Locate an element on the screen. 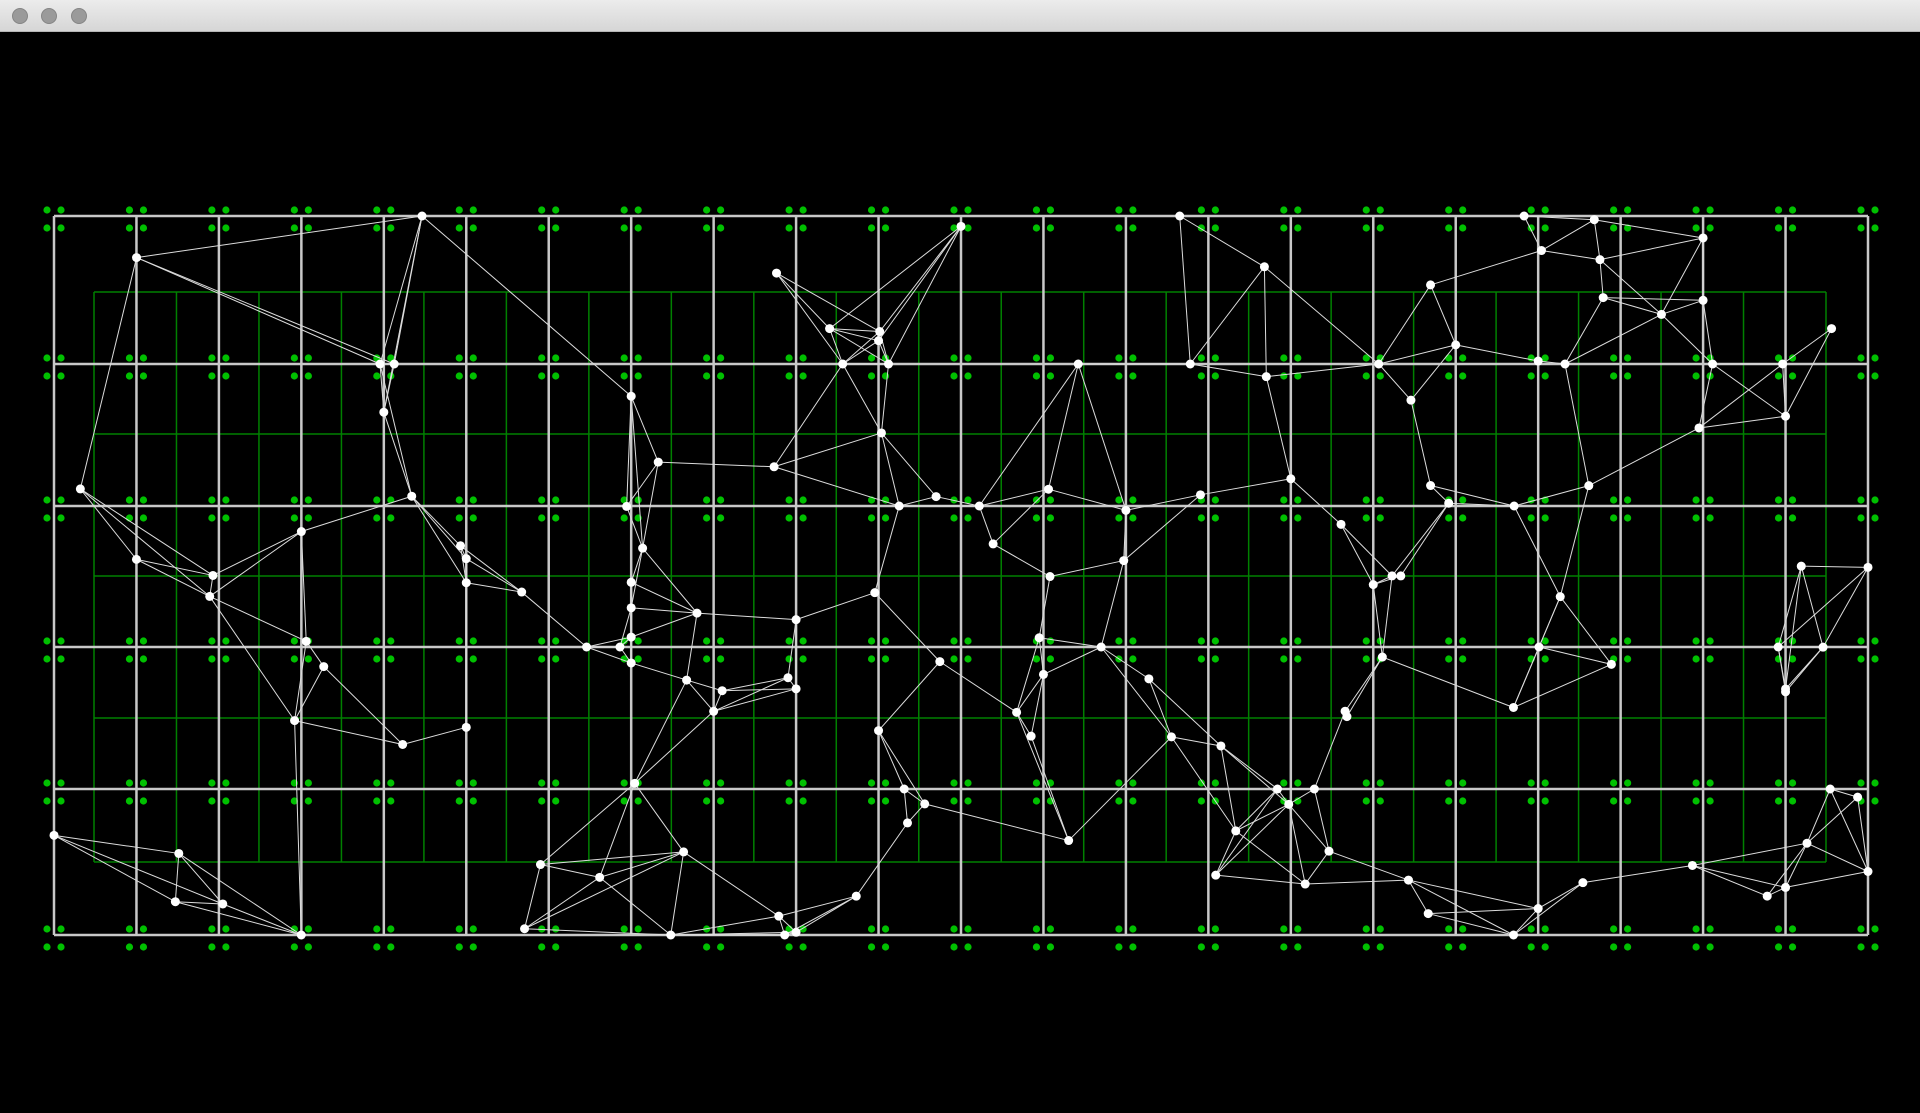  close-window-button is located at coordinates (20, 16).